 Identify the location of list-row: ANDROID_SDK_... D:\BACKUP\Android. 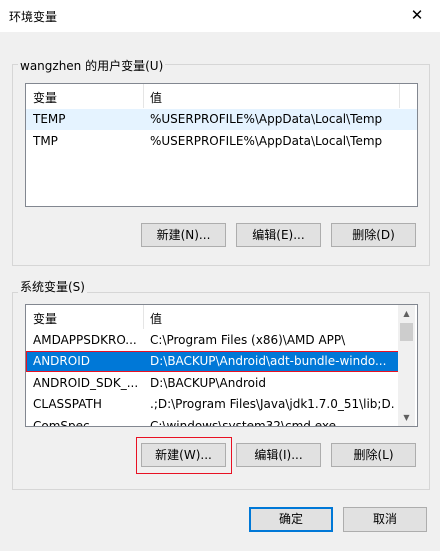
(212, 383).